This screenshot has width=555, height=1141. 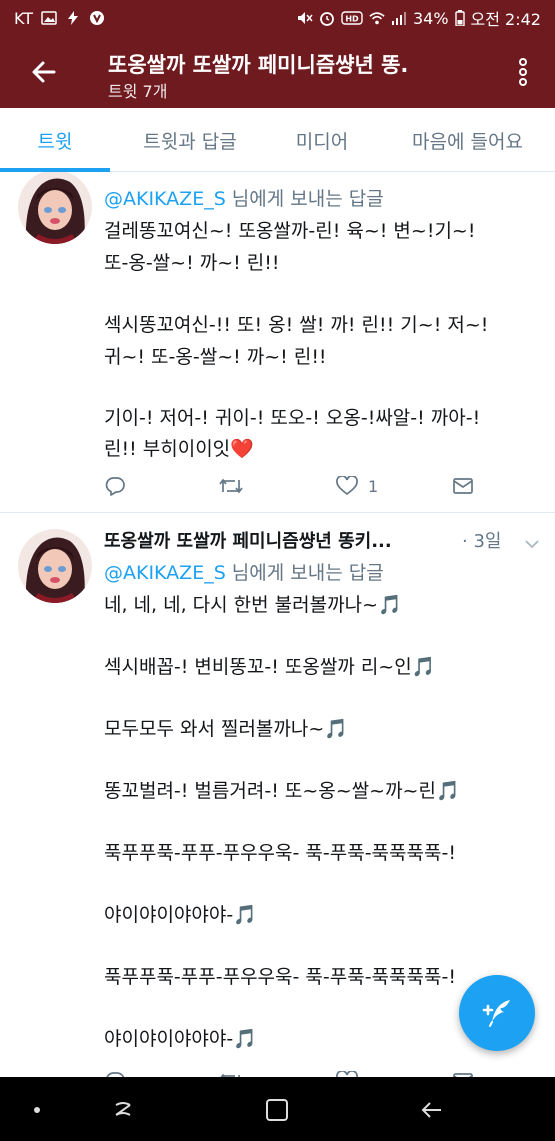 I want to click on more-vertical-icon, so click(x=523, y=72).